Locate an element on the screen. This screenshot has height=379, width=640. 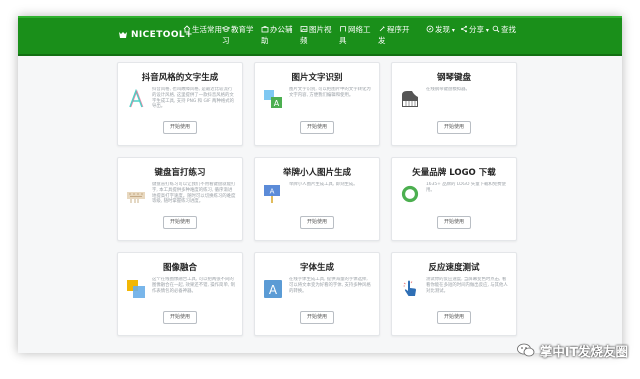
card-title: 图像融合 is located at coordinates (179, 268).